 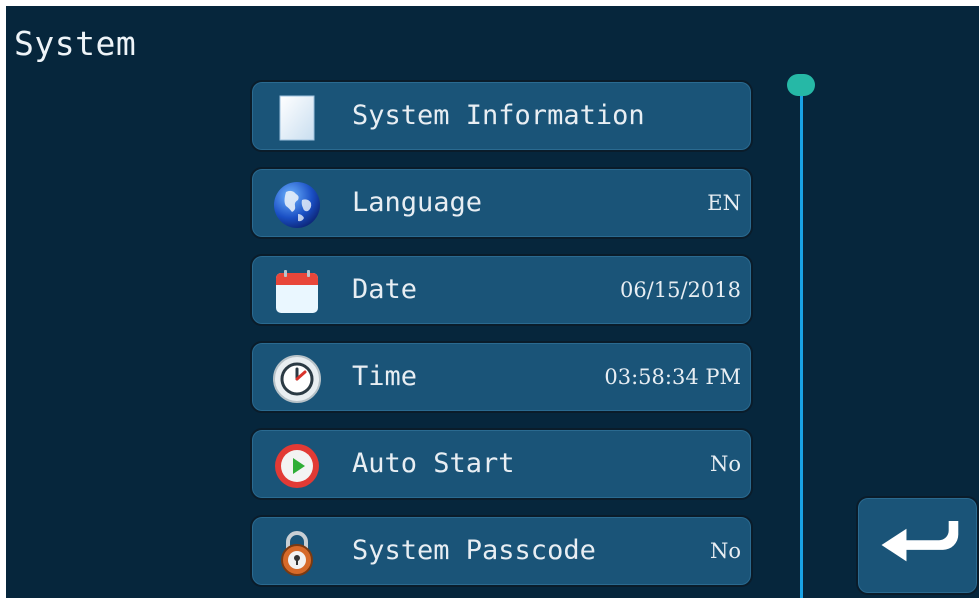 What do you see at coordinates (385, 289) in the screenshot?
I see `menu-item-label: Date` at bounding box center [385, 289].